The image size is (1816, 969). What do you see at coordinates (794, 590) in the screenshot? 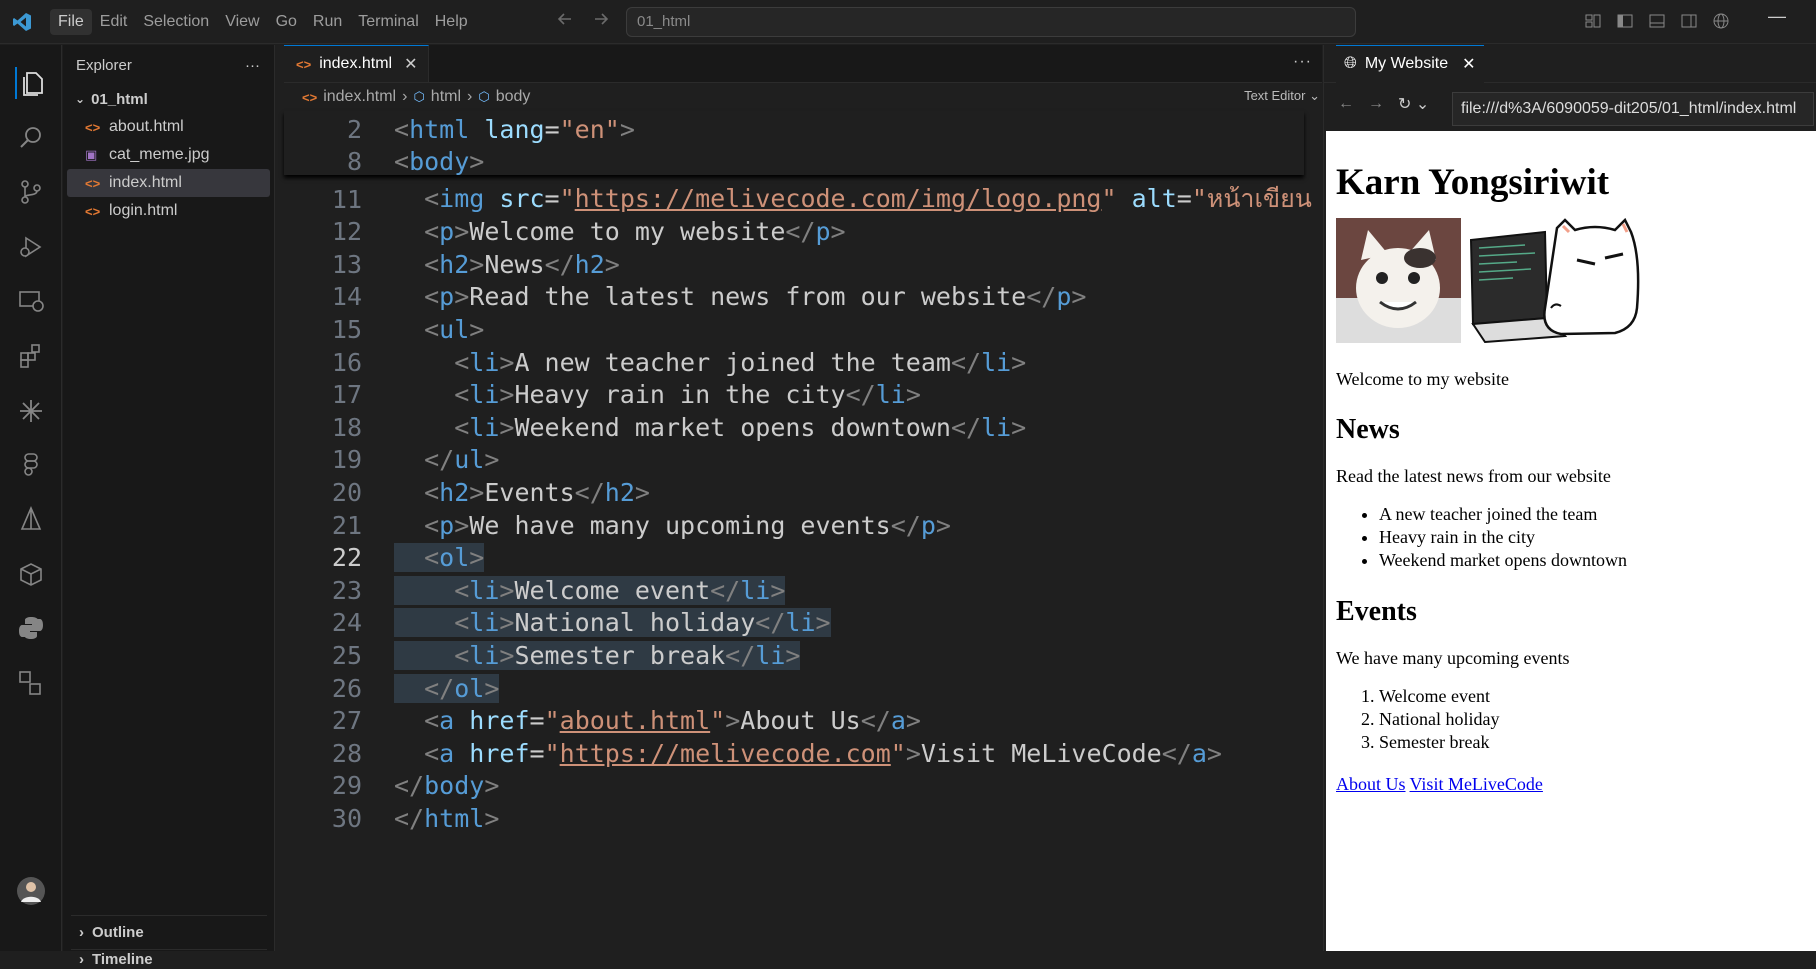
I see `code-line: 23 <li>Welcome event</li>` at bounding box center [794, 590].